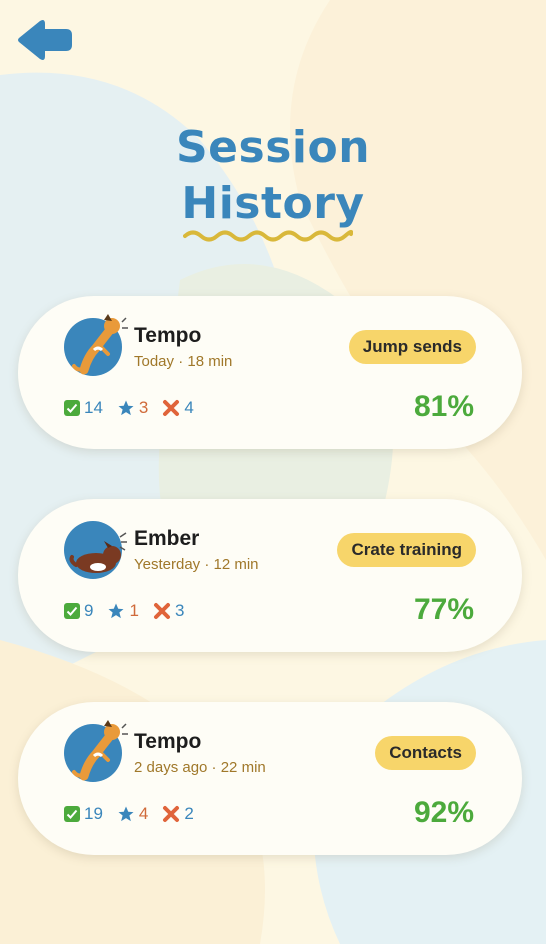  Describe the element at coordinates (425, 753) in the screenshot. I see `session-tag: Contacts` at that location.